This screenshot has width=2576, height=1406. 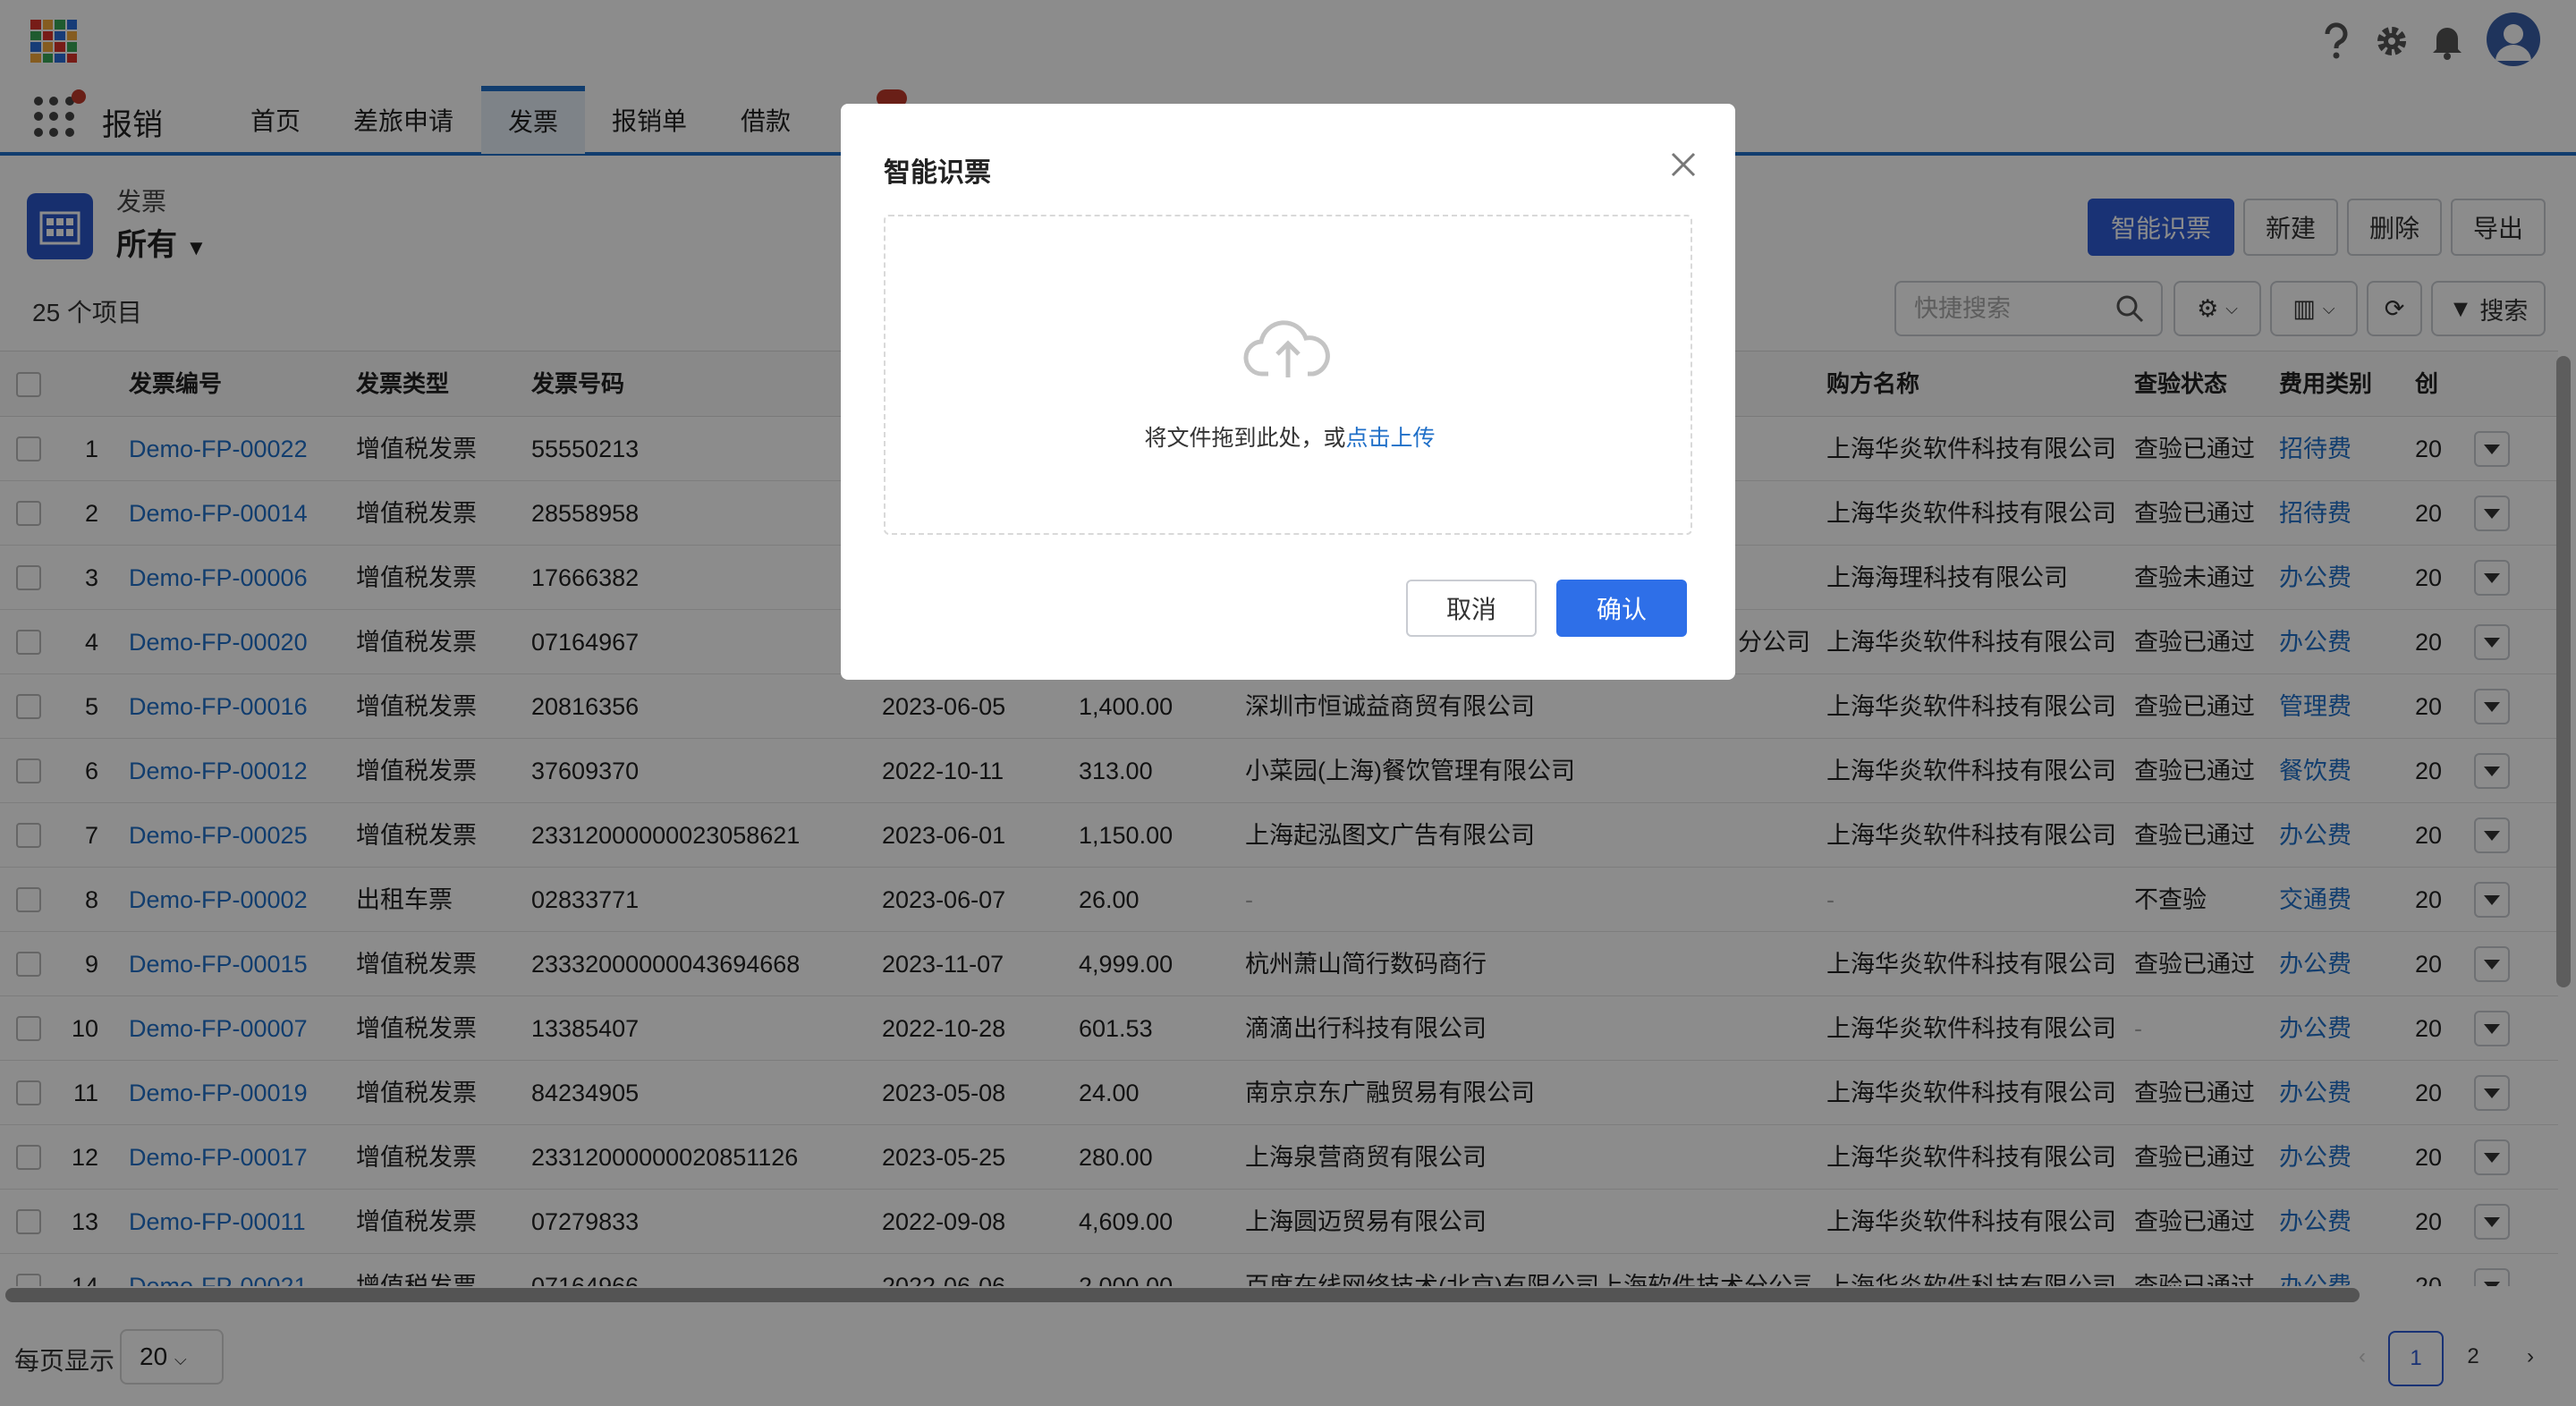 I want to click on smart-invoice-dialog: 智能识票 将文件拖到此处，或点击上传 取消 确认, so click(x=1288, y=392).